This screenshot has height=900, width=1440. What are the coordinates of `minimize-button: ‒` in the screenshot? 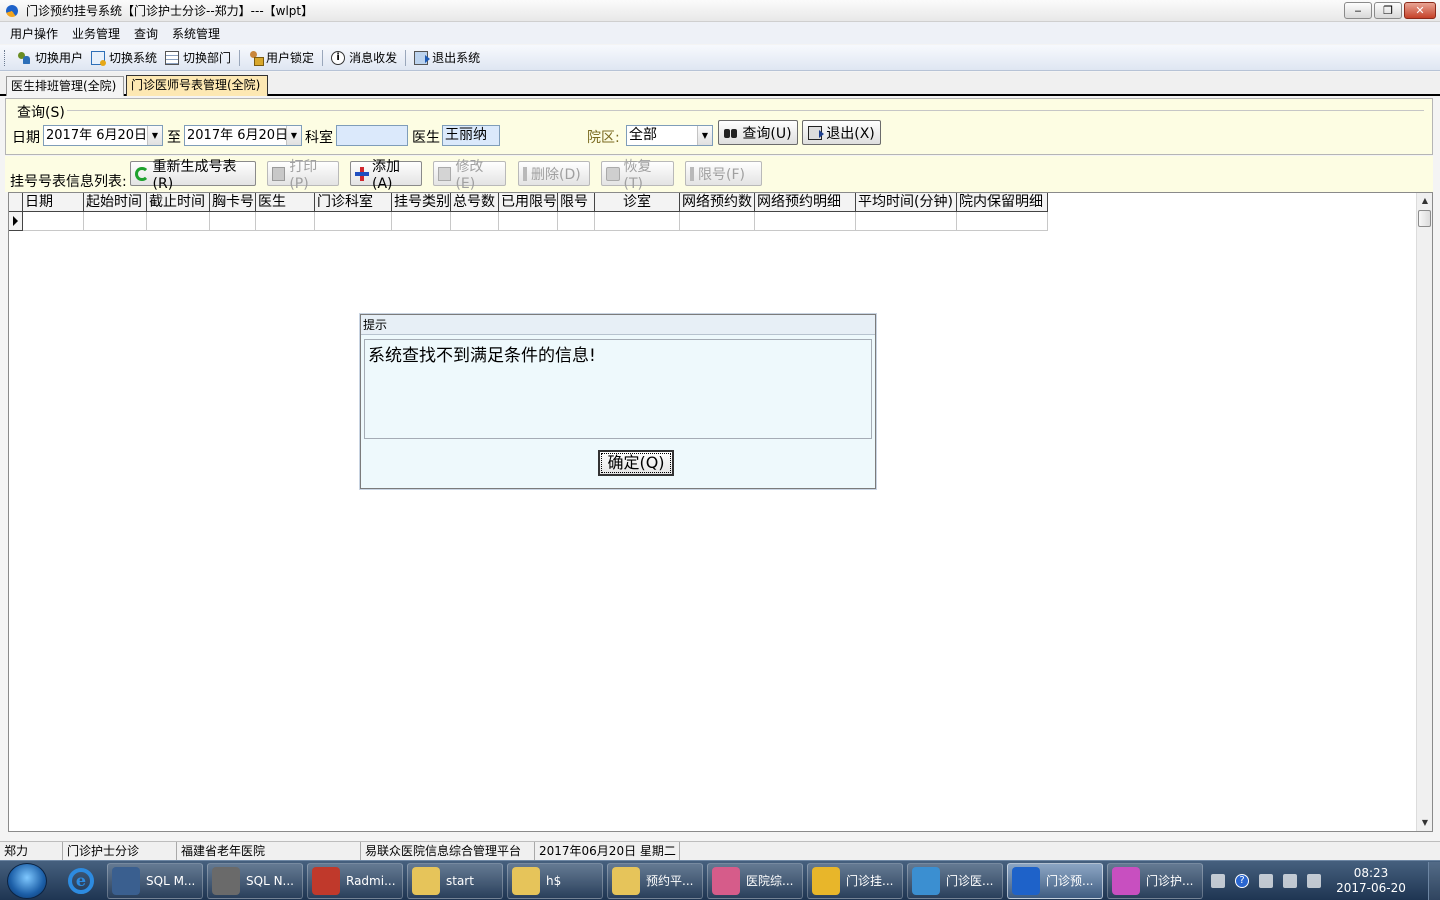 It's located at (1358, 10).